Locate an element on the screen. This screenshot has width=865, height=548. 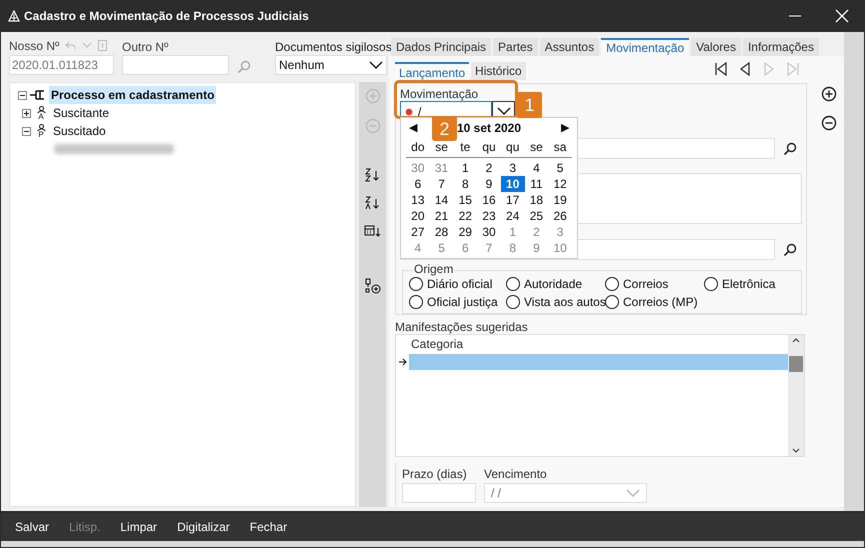
calendar-day: 26 is located at coordinates (560, 216).